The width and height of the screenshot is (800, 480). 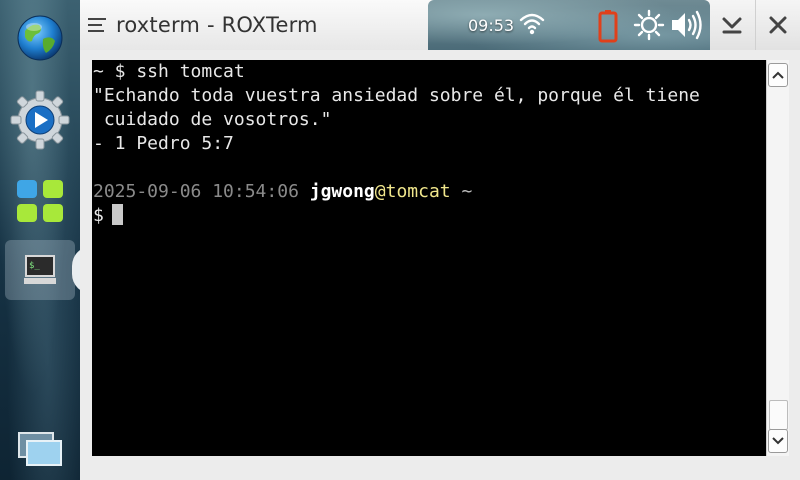 I want to click on window-menu-button: roxterm - ROXTerm, so click(x=254, y=25).